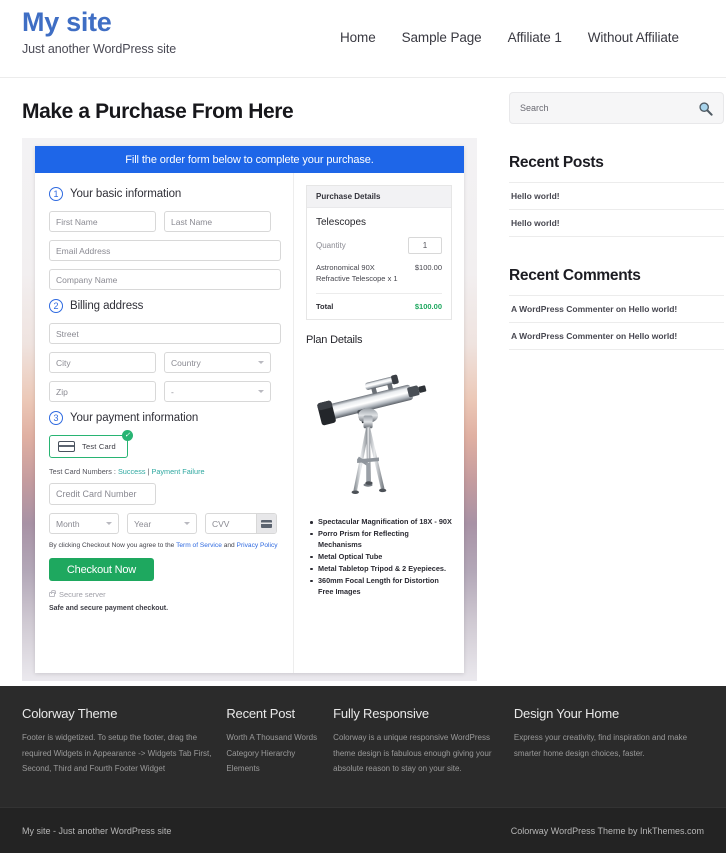 The height and width of the screenshot is (853, 726). I want to click on city-country-row: City Country, so click(165, 362).